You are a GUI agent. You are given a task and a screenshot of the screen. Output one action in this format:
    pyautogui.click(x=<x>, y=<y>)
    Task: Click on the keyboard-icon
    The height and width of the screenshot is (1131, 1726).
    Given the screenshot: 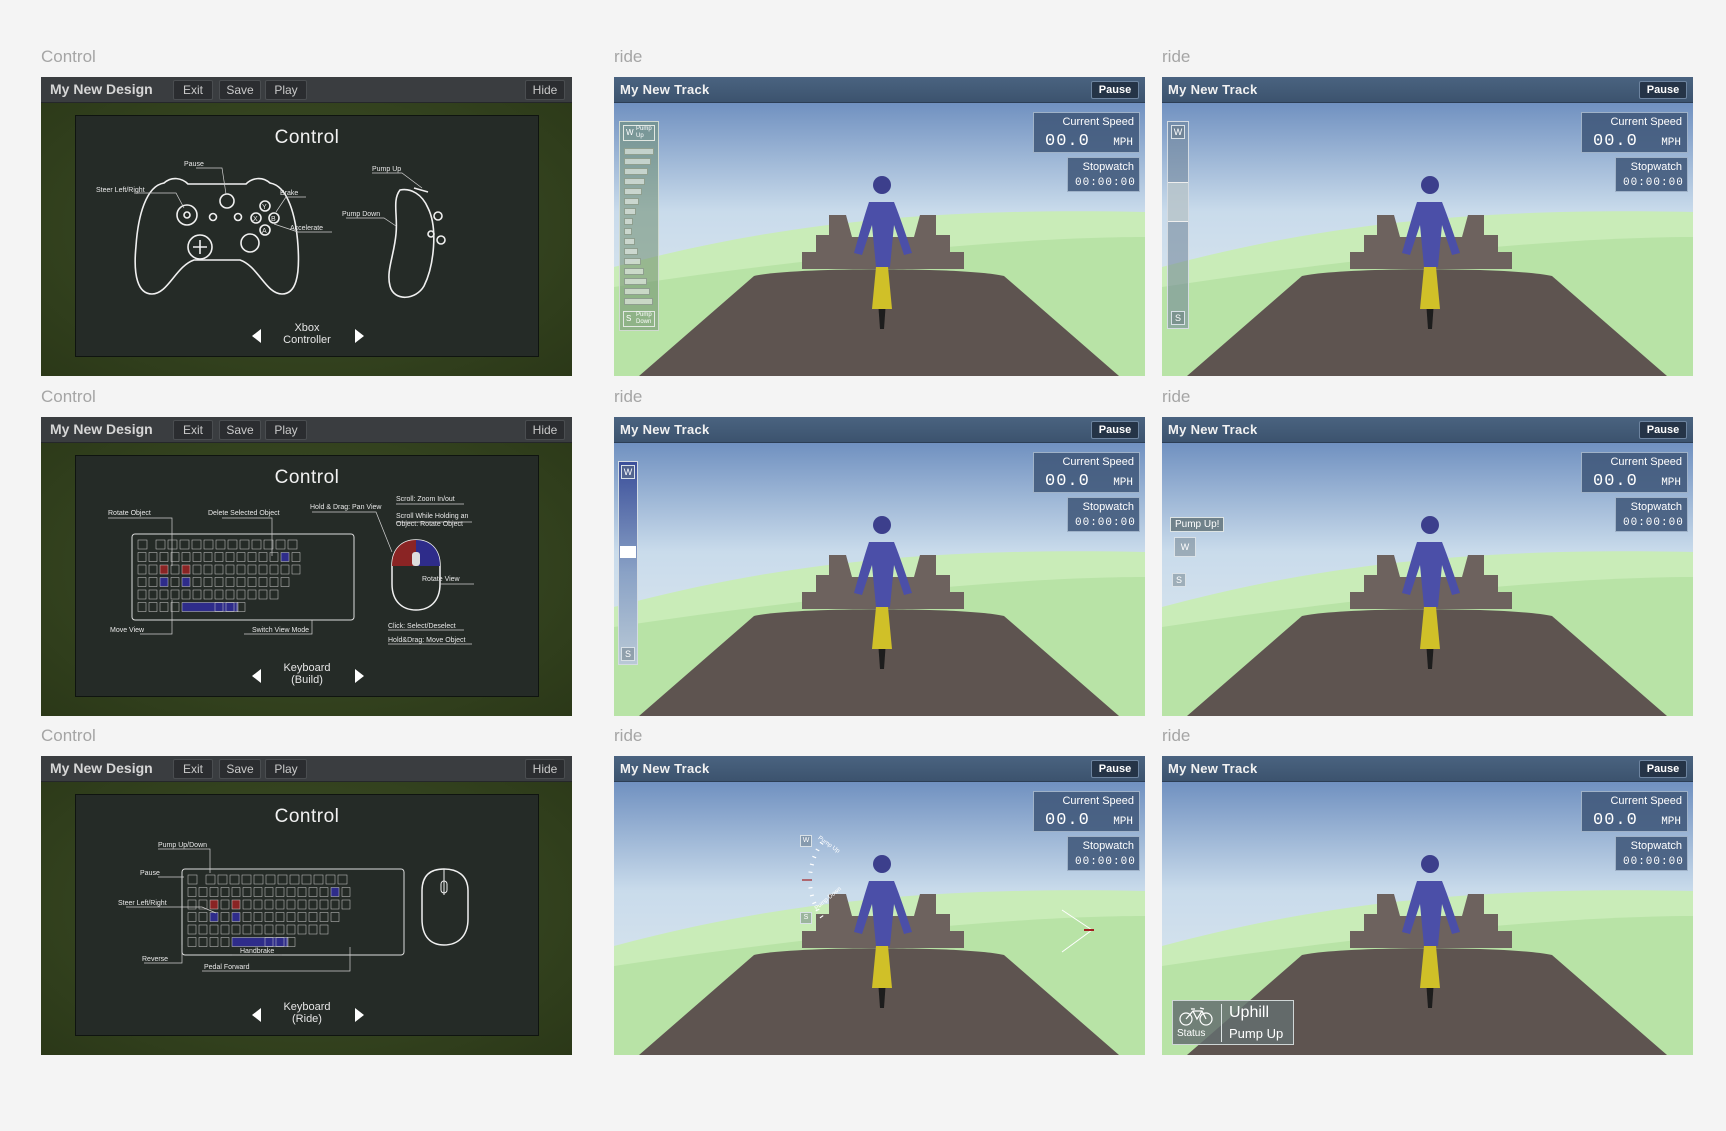 What is the action you would take?
    pyautogui.click(x=243, y=577)
    